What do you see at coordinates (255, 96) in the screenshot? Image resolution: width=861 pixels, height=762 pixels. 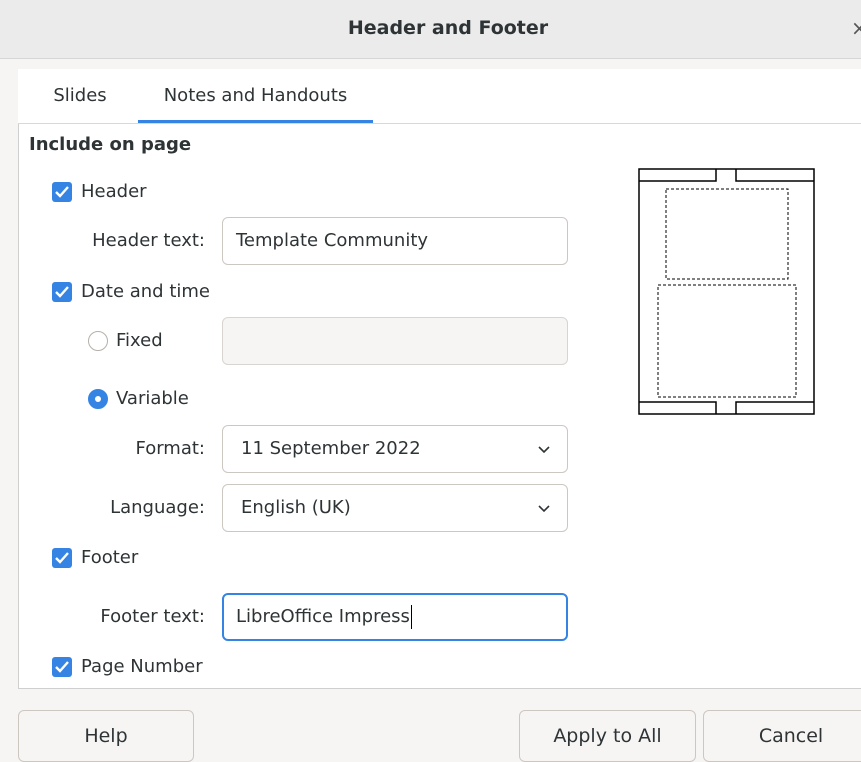 I see `tab-notes-and-handouts: Notes and Handouts` at bounding box center [255, 96].